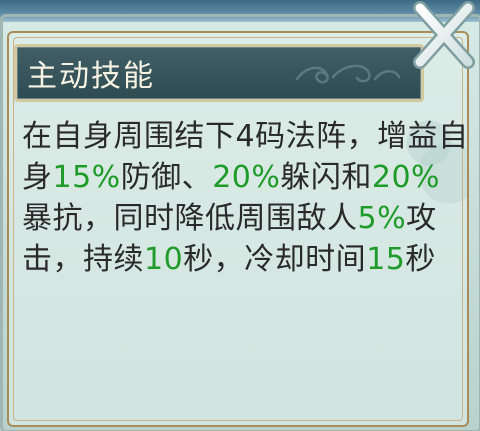  What do you see at coordinates (382, 218) in the screenshot?
I see `skill-value-highlight: 5%` at bounding box center [382, 218].